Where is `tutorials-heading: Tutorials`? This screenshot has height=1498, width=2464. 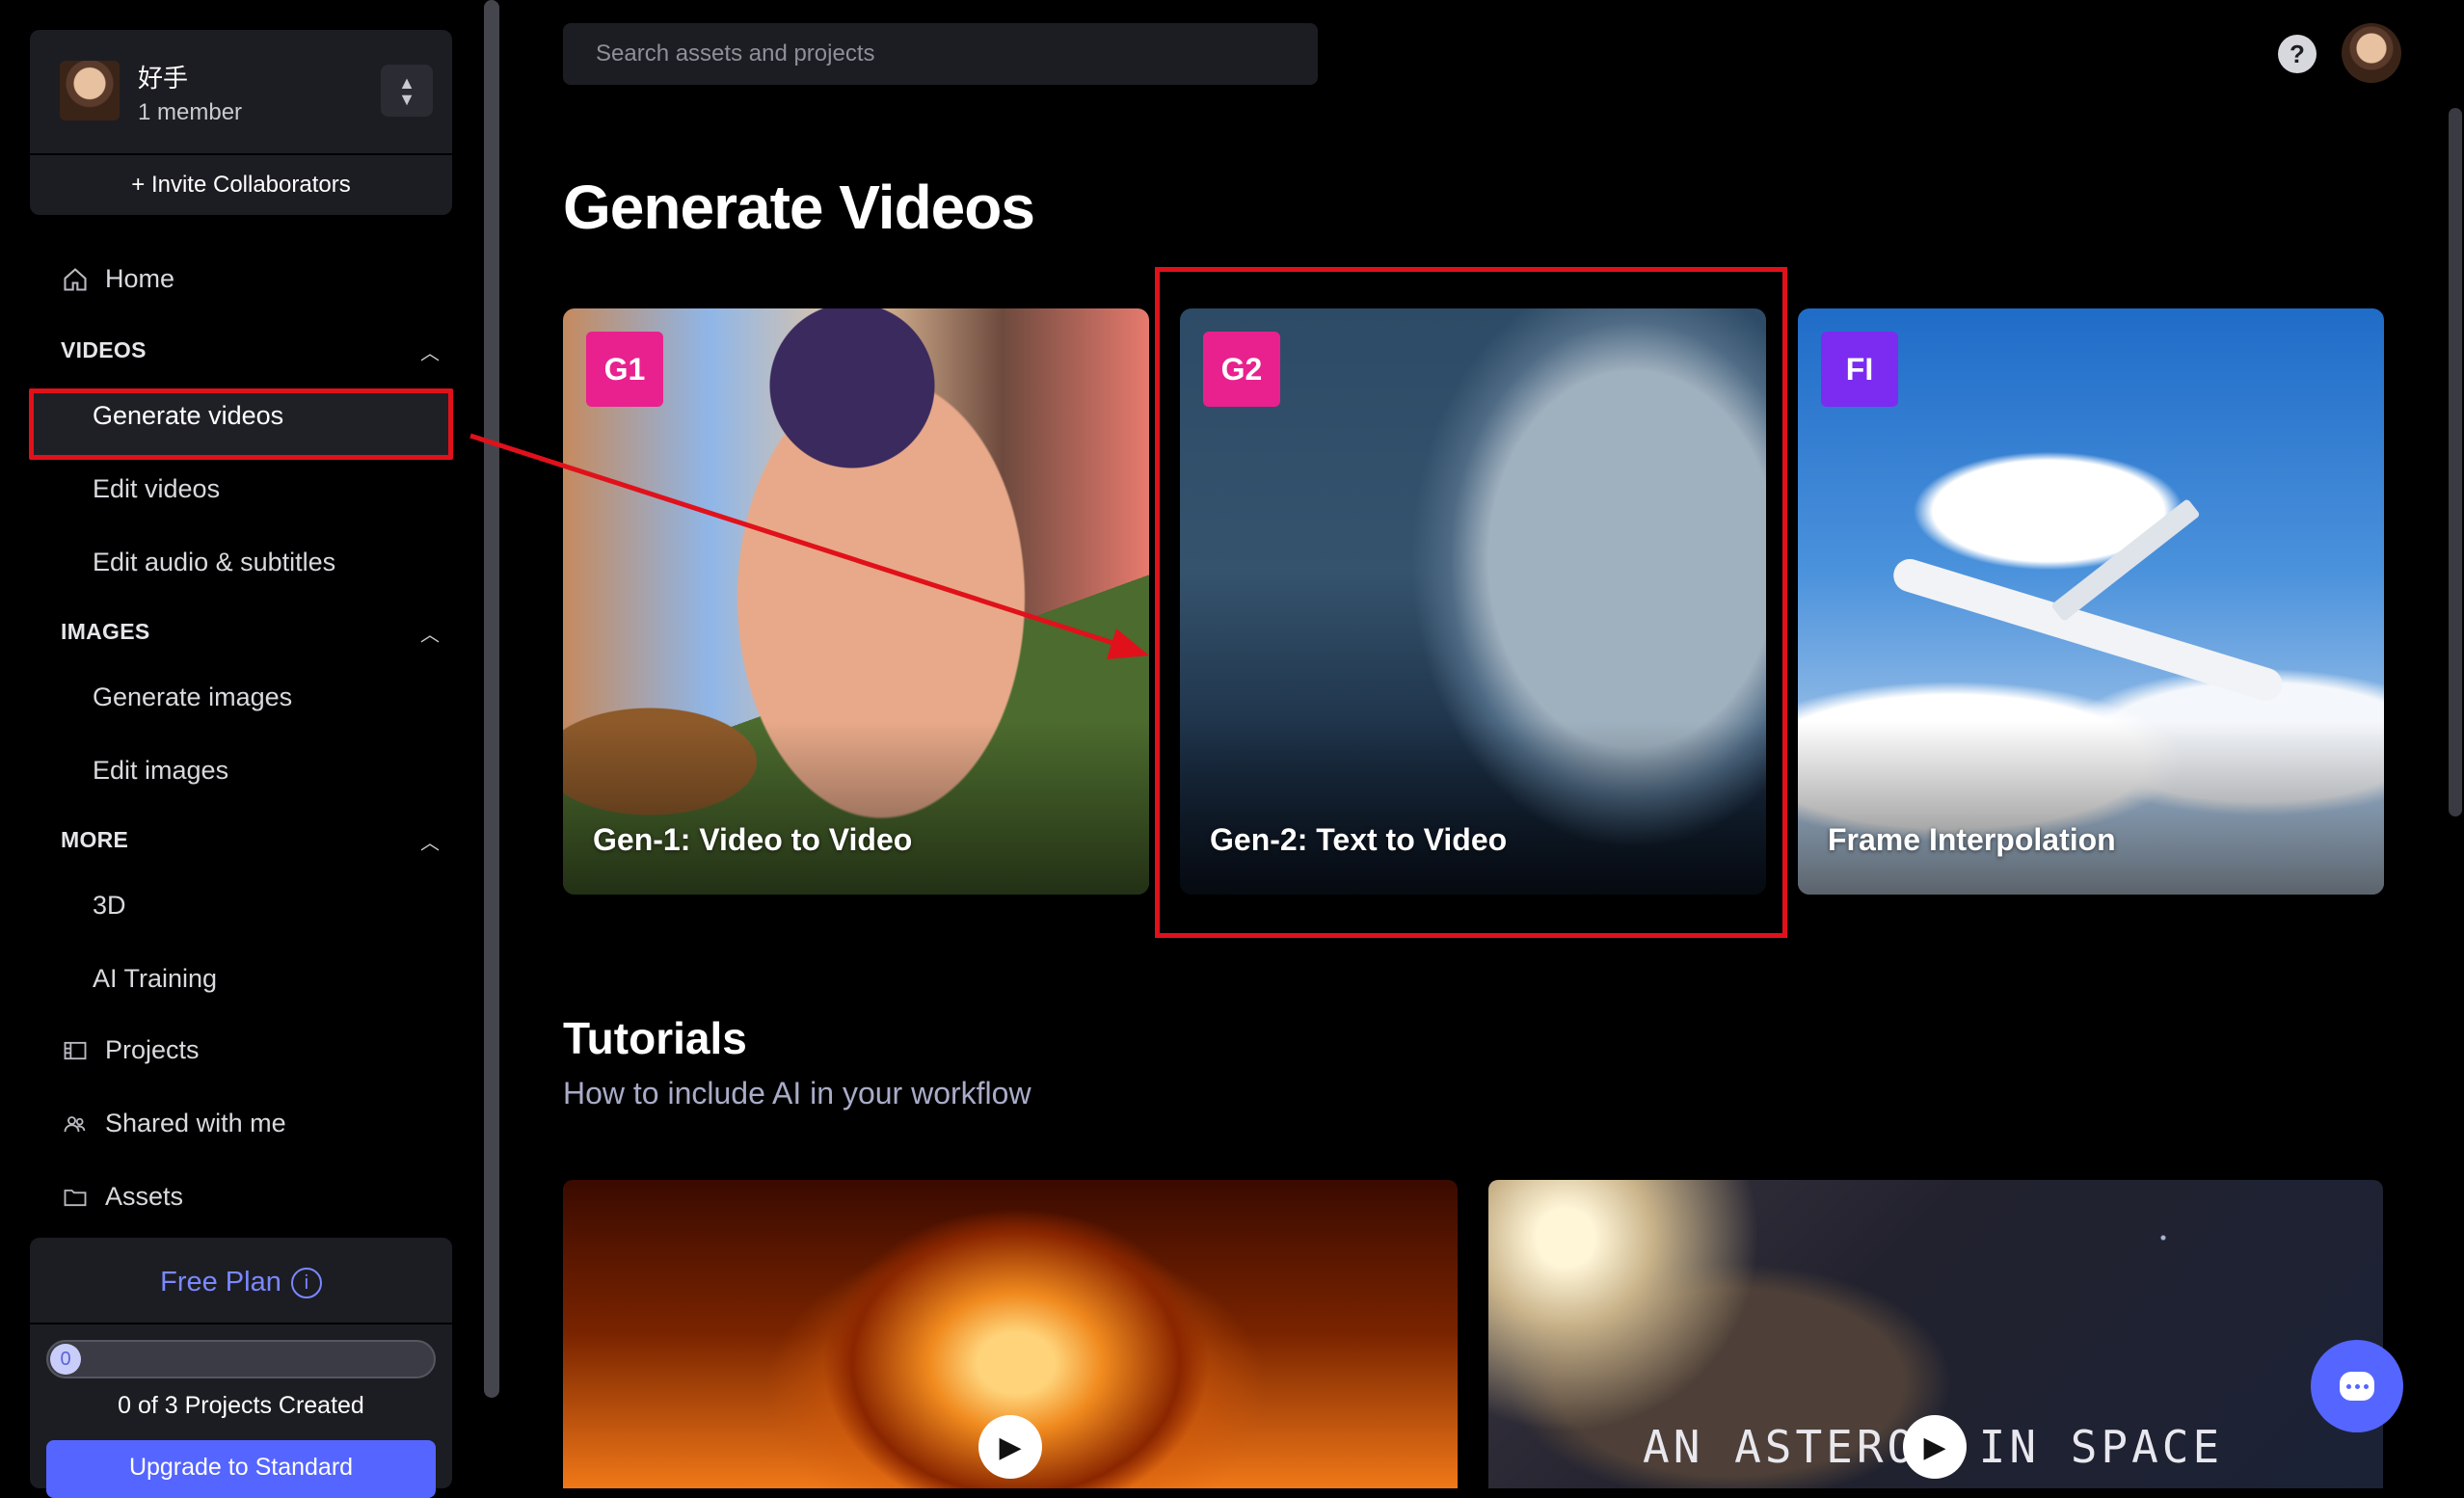 tutorials-heading: Tutorials is located at coordinates (655, 1038).